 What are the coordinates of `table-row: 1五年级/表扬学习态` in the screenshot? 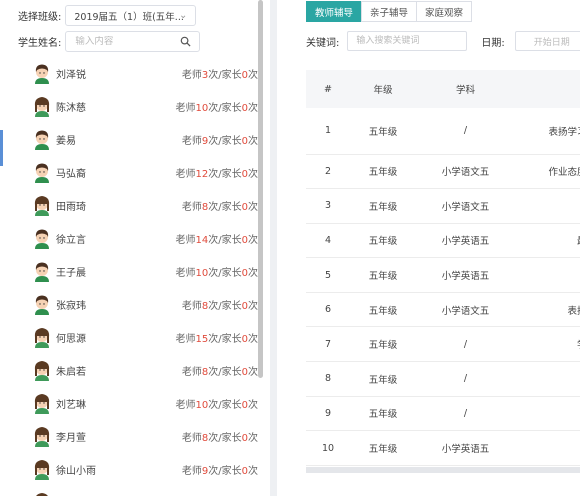 It's located at (443, 131).